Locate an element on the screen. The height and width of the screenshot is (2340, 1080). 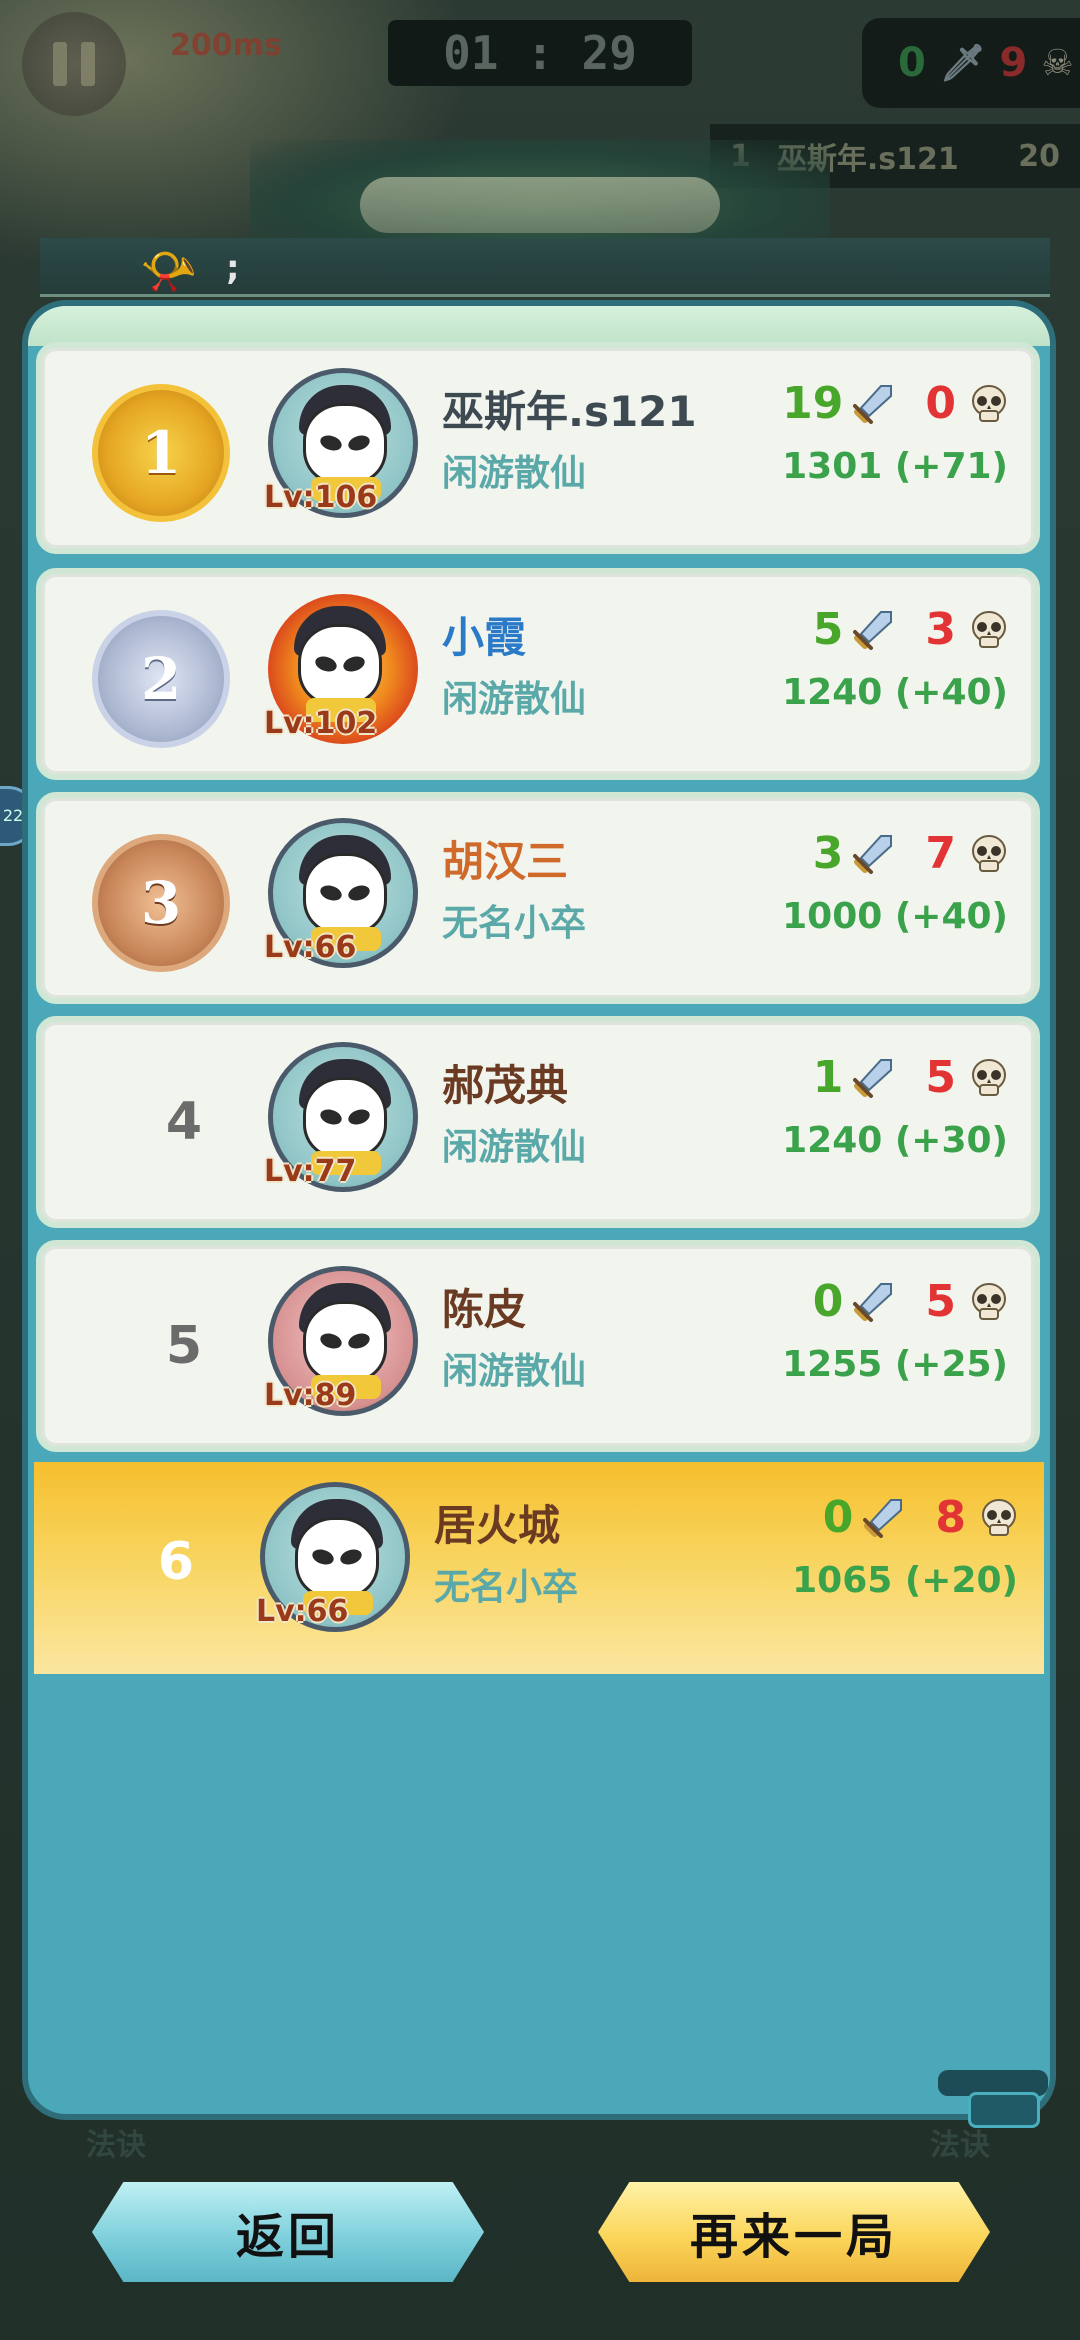
horn-icon: 📯 is located at coordinates (169, 271).